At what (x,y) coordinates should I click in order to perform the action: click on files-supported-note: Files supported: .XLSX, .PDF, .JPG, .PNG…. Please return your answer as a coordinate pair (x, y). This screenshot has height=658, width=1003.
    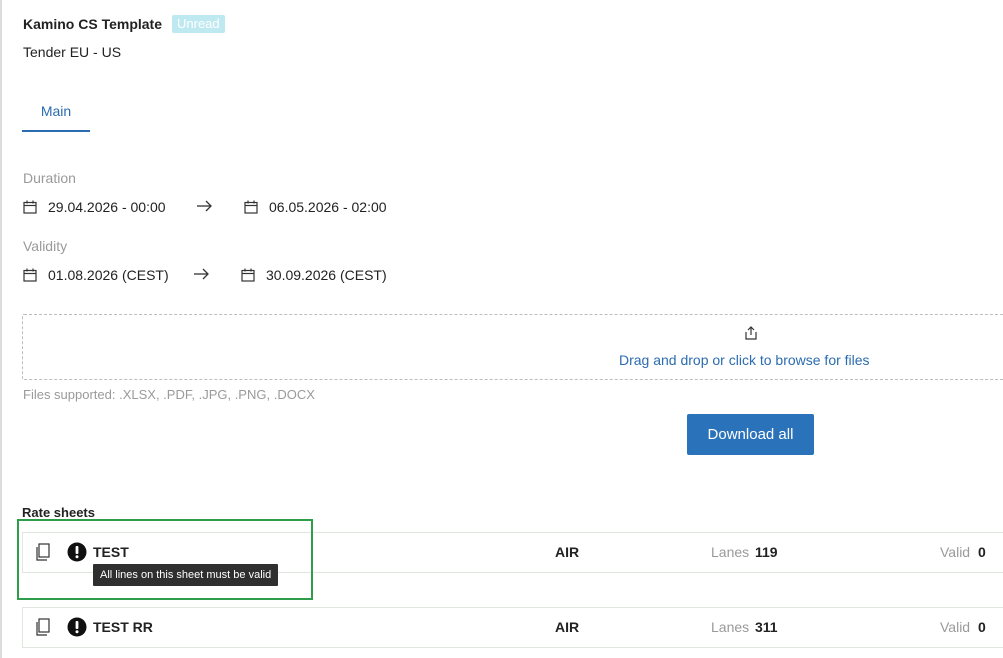
    Looking at the image, I should click on (169, 394).